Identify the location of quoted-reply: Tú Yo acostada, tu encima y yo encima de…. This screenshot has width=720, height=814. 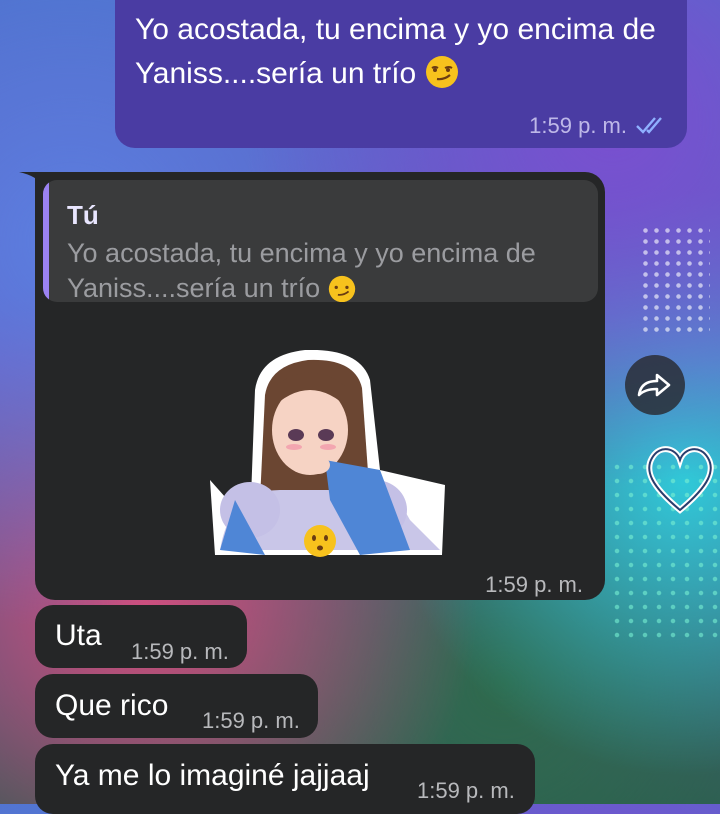
(320, 241).